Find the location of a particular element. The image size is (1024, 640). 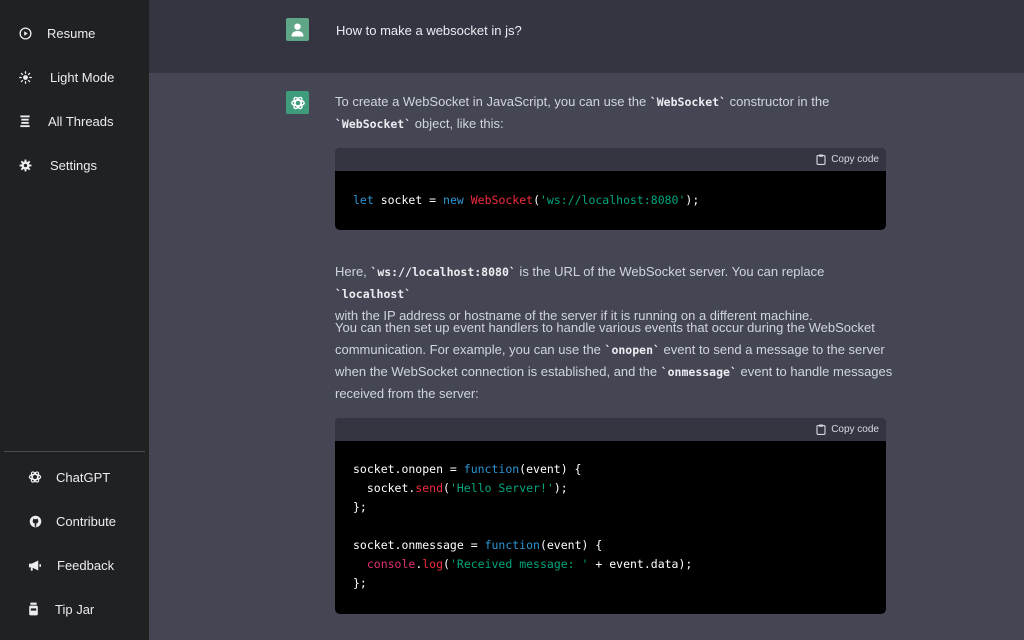

code-line: socket.onopen = function(event) { is located at coordinates (467, 469).